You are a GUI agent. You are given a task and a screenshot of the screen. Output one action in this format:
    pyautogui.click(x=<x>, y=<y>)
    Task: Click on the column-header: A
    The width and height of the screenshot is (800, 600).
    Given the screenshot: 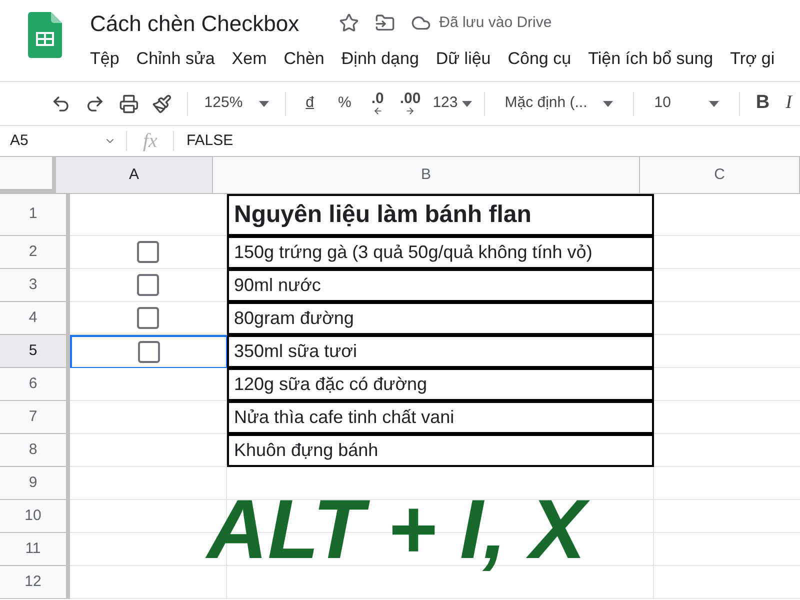 What is the action you would take?
    pyautogui.click(x=134, y=175)
    